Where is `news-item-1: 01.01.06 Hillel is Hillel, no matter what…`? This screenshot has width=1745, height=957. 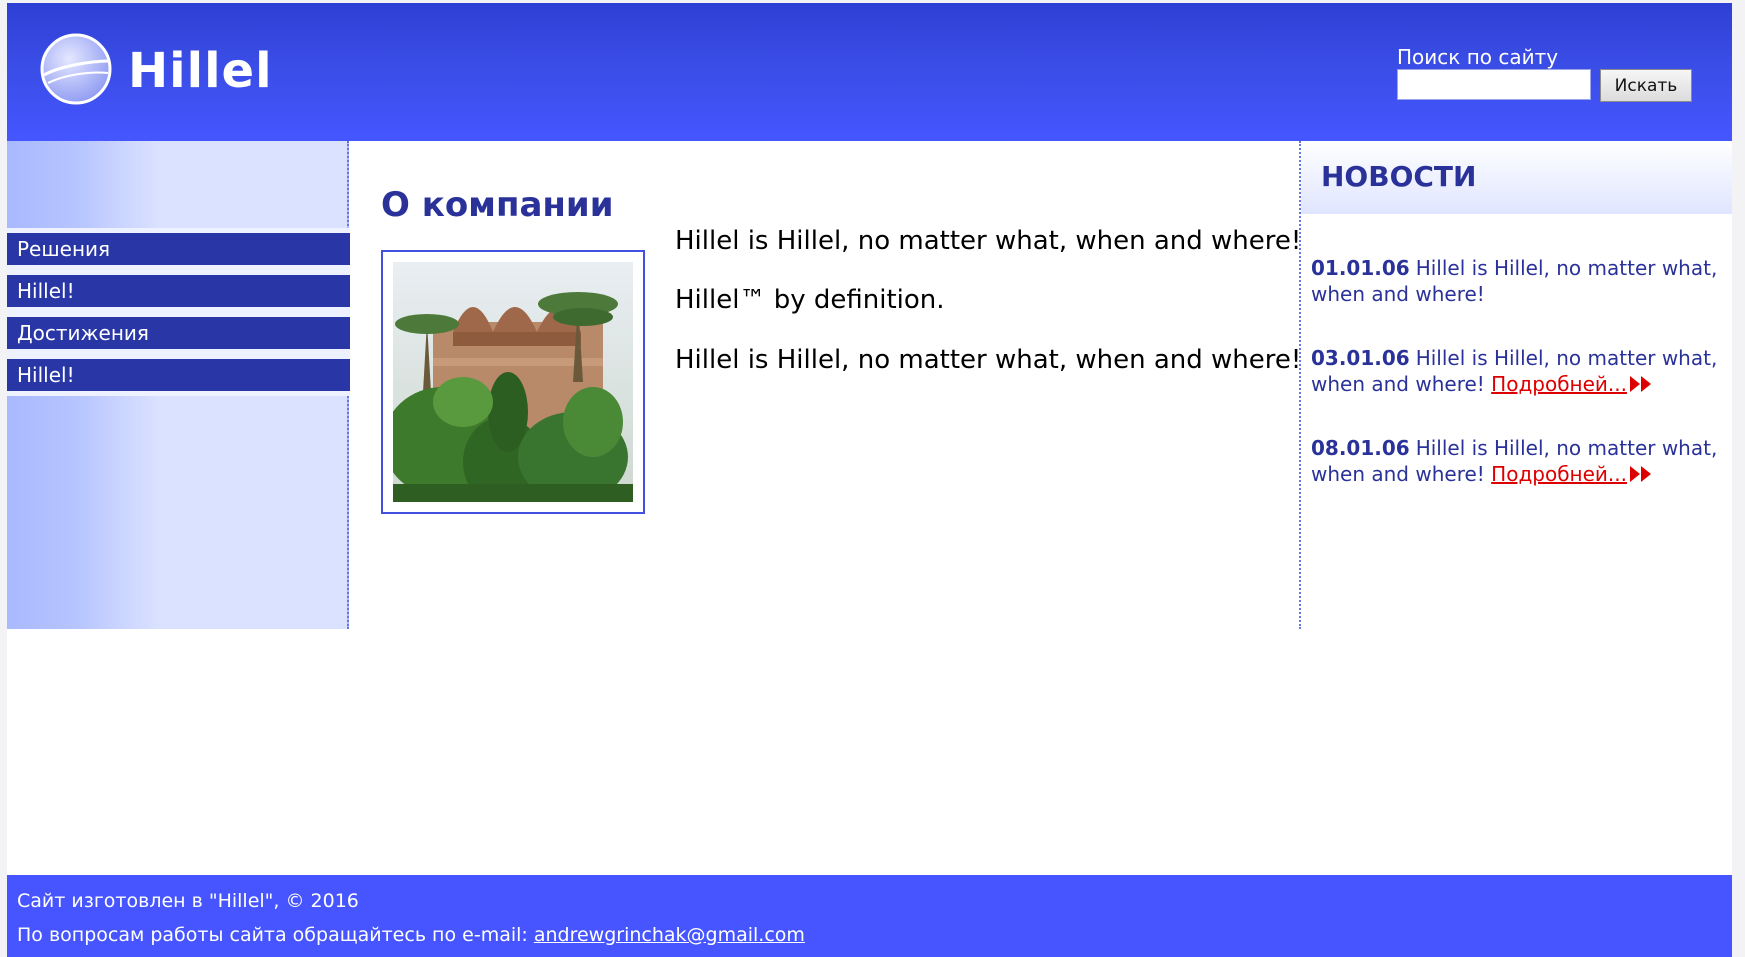 news-item-1: 01.01.06 Hillel is Hillel, no matter what… is located at coordinates (1516, 281).